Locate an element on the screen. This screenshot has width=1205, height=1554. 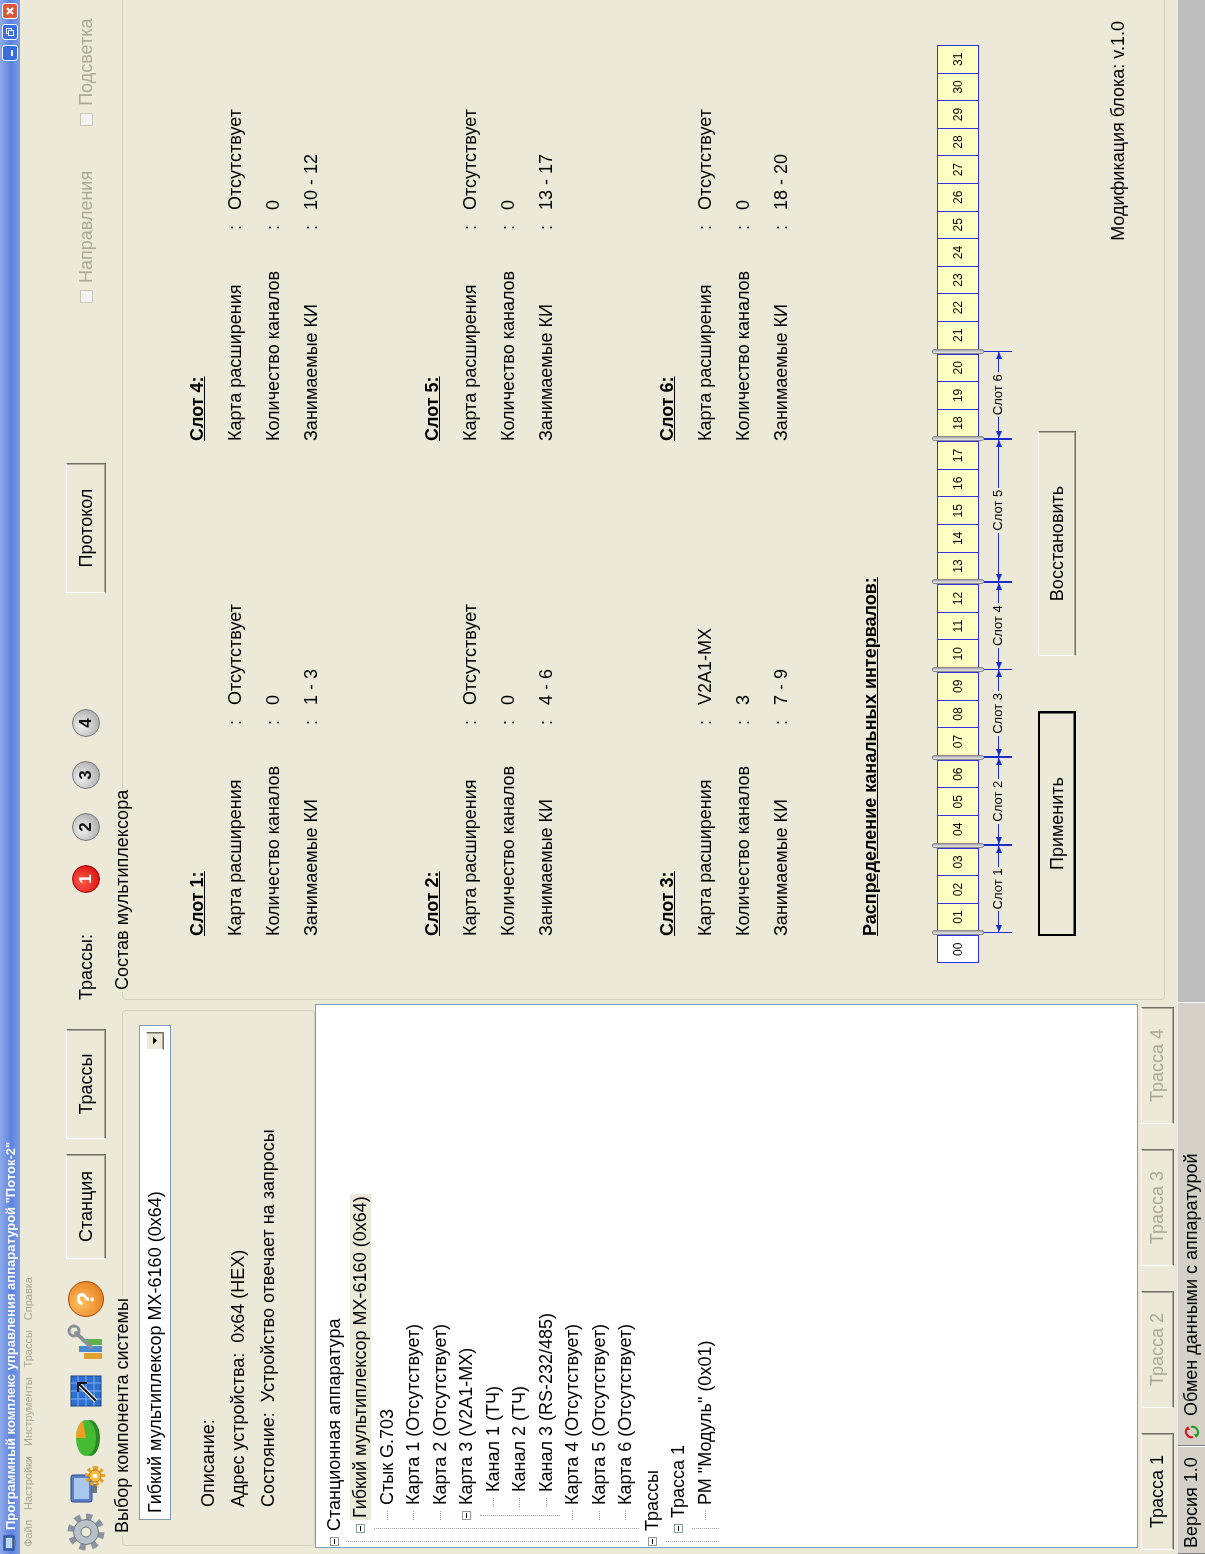
checkbox-label: Подсветка is located at coordinates (86, 62).